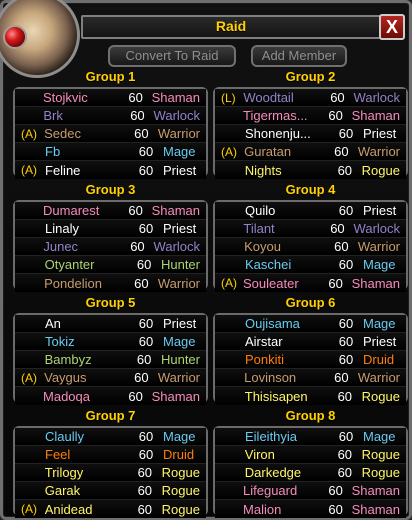  What do you see at coordinates (310, 396) in the screenshot?
I see `raid-member-row: Thisisapen 60 Rogue` at bounding box center [310, 396].